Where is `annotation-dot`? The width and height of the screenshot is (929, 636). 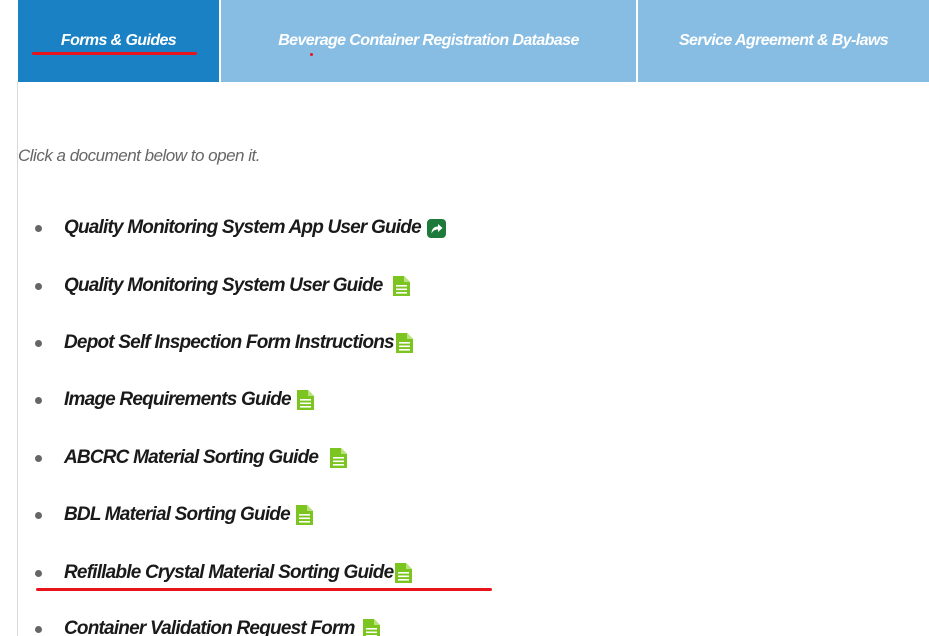 annotation-dot is located at coordinates (311, 54).